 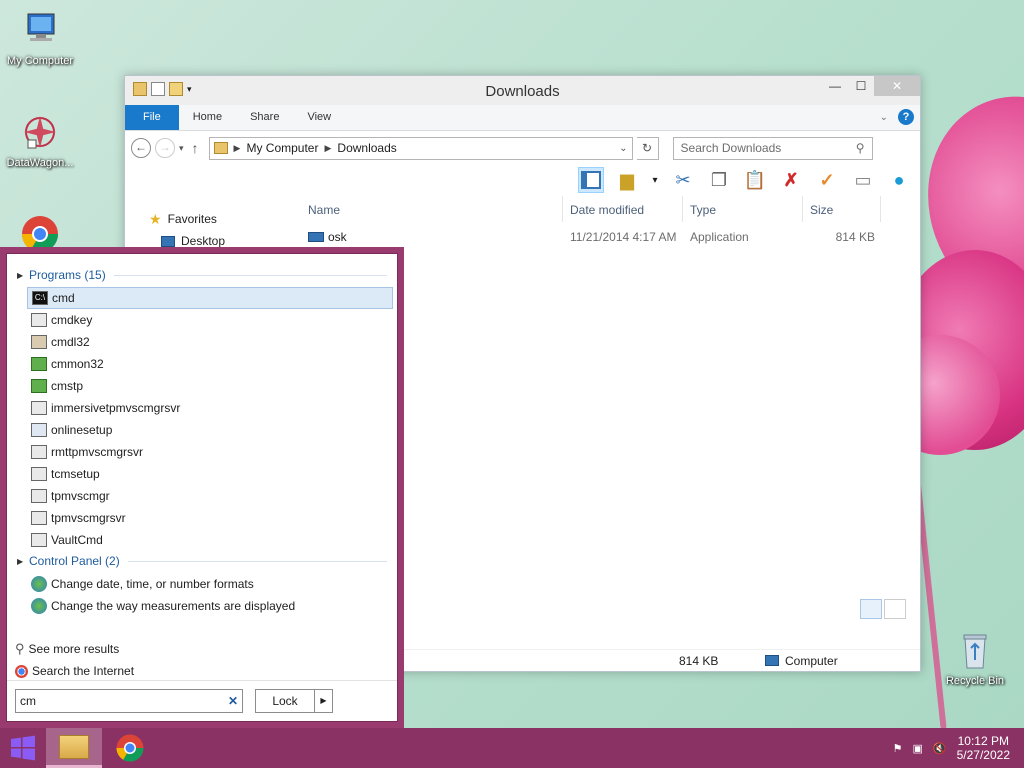 I want to click on program-item: tpmvscmgr, so click(x=210, y=496).